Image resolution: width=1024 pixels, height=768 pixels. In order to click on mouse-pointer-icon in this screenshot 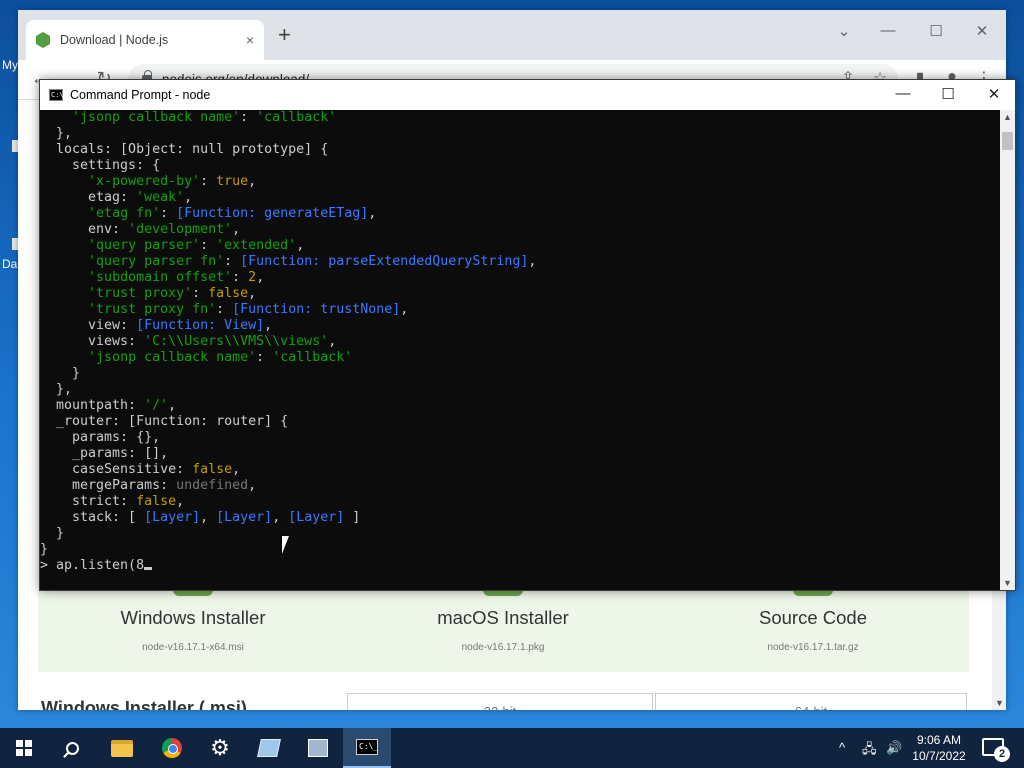, I will do `click(289, 545)`.